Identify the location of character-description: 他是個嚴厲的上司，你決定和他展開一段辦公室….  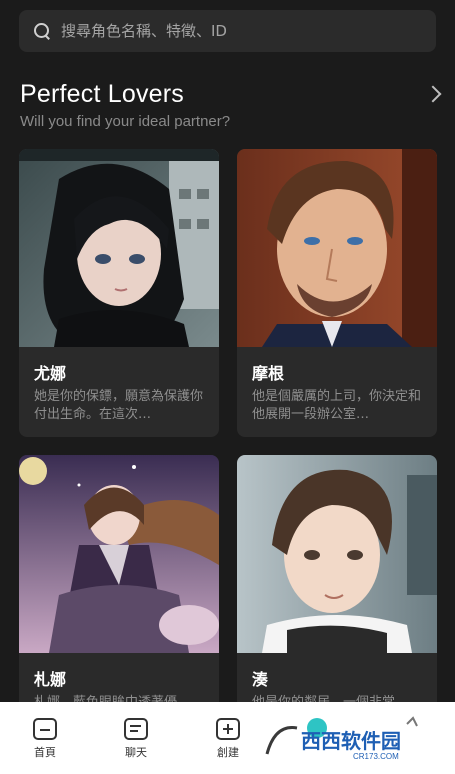
(337, 405).